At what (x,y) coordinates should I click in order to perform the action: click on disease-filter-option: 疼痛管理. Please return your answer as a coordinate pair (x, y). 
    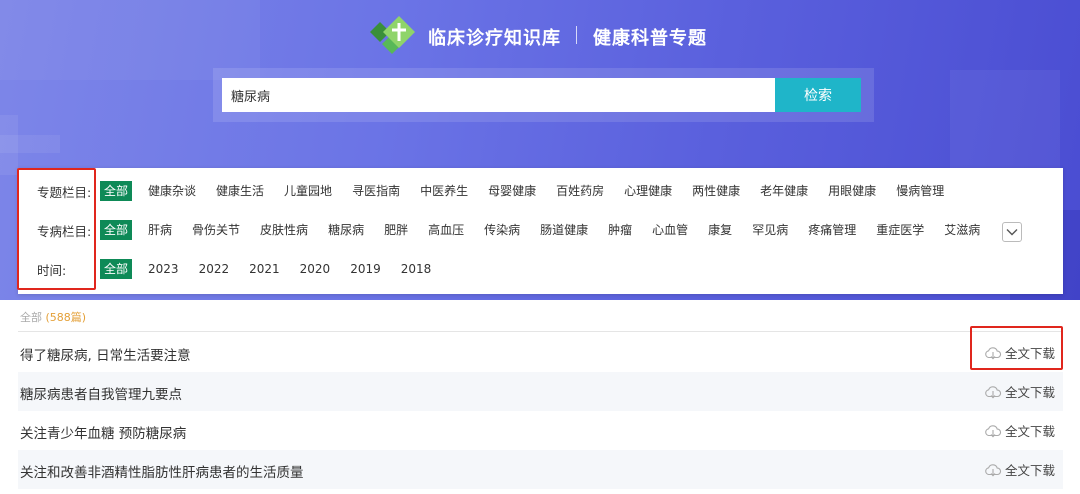
    Looking at the image, I should click on (832, 230).